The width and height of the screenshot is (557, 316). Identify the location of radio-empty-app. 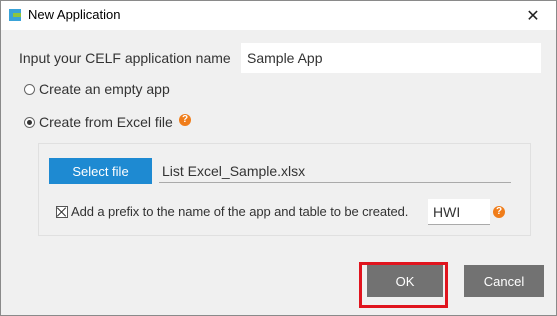
(29, 89).